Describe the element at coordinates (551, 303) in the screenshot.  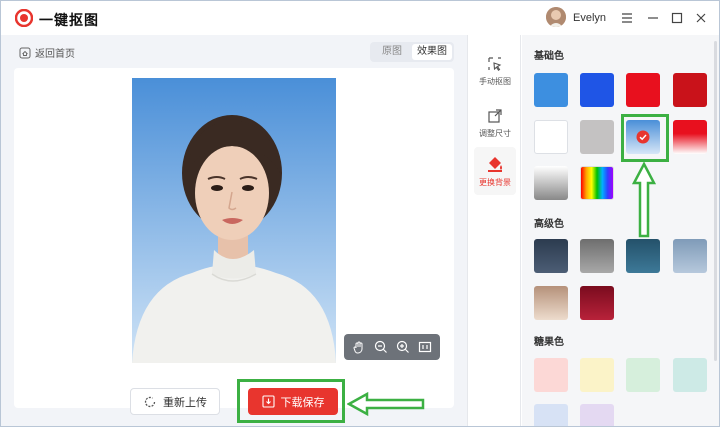
I see `swatch-tan-gradient` at that location.